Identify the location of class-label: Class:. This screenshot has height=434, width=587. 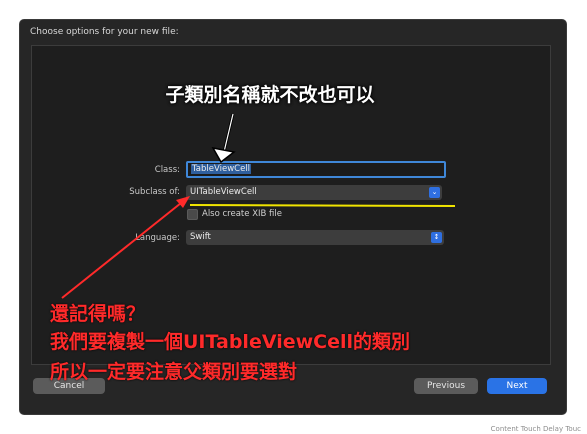
(167, 170).